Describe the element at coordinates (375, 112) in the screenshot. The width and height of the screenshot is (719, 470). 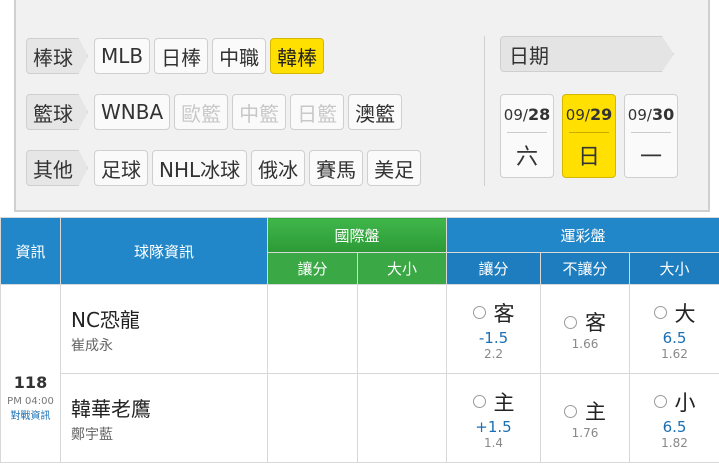
I see `league-chip-australia-basketball: 澳籃` at that location.